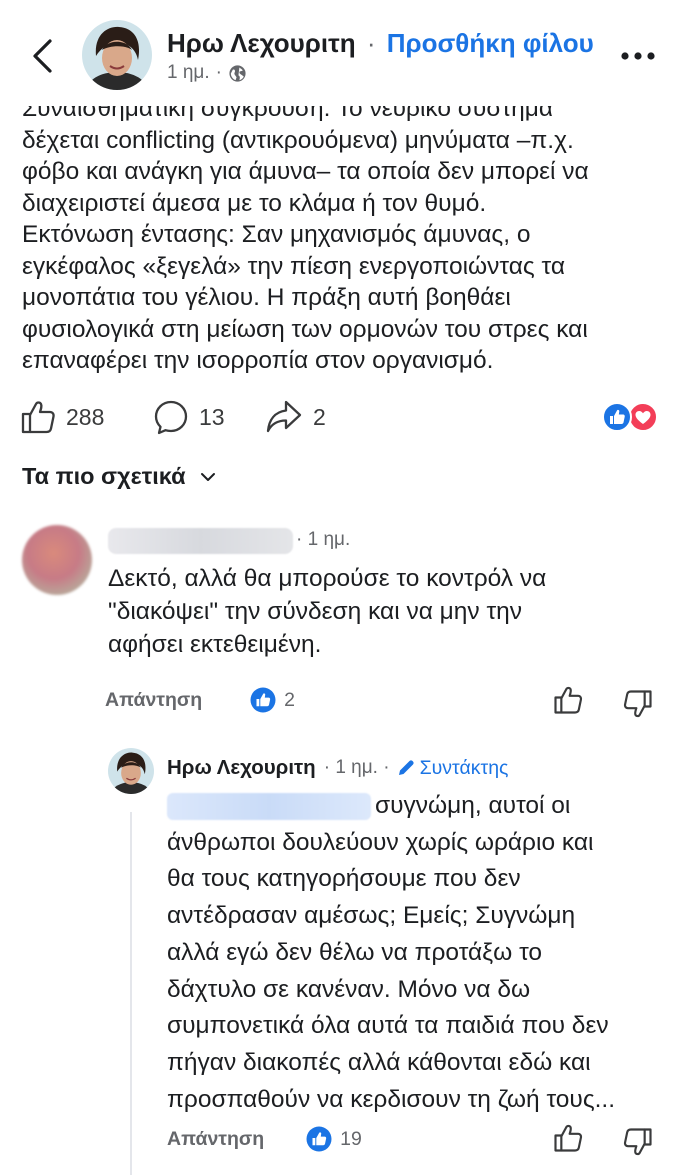 This screenshot has width=680, height=1175. Describe the element at coordinates (388, 1026) in the screenshot. I see `reply-text-line: συμπονετικά όλα αυτά τα παιδιά που δεν` at that location.